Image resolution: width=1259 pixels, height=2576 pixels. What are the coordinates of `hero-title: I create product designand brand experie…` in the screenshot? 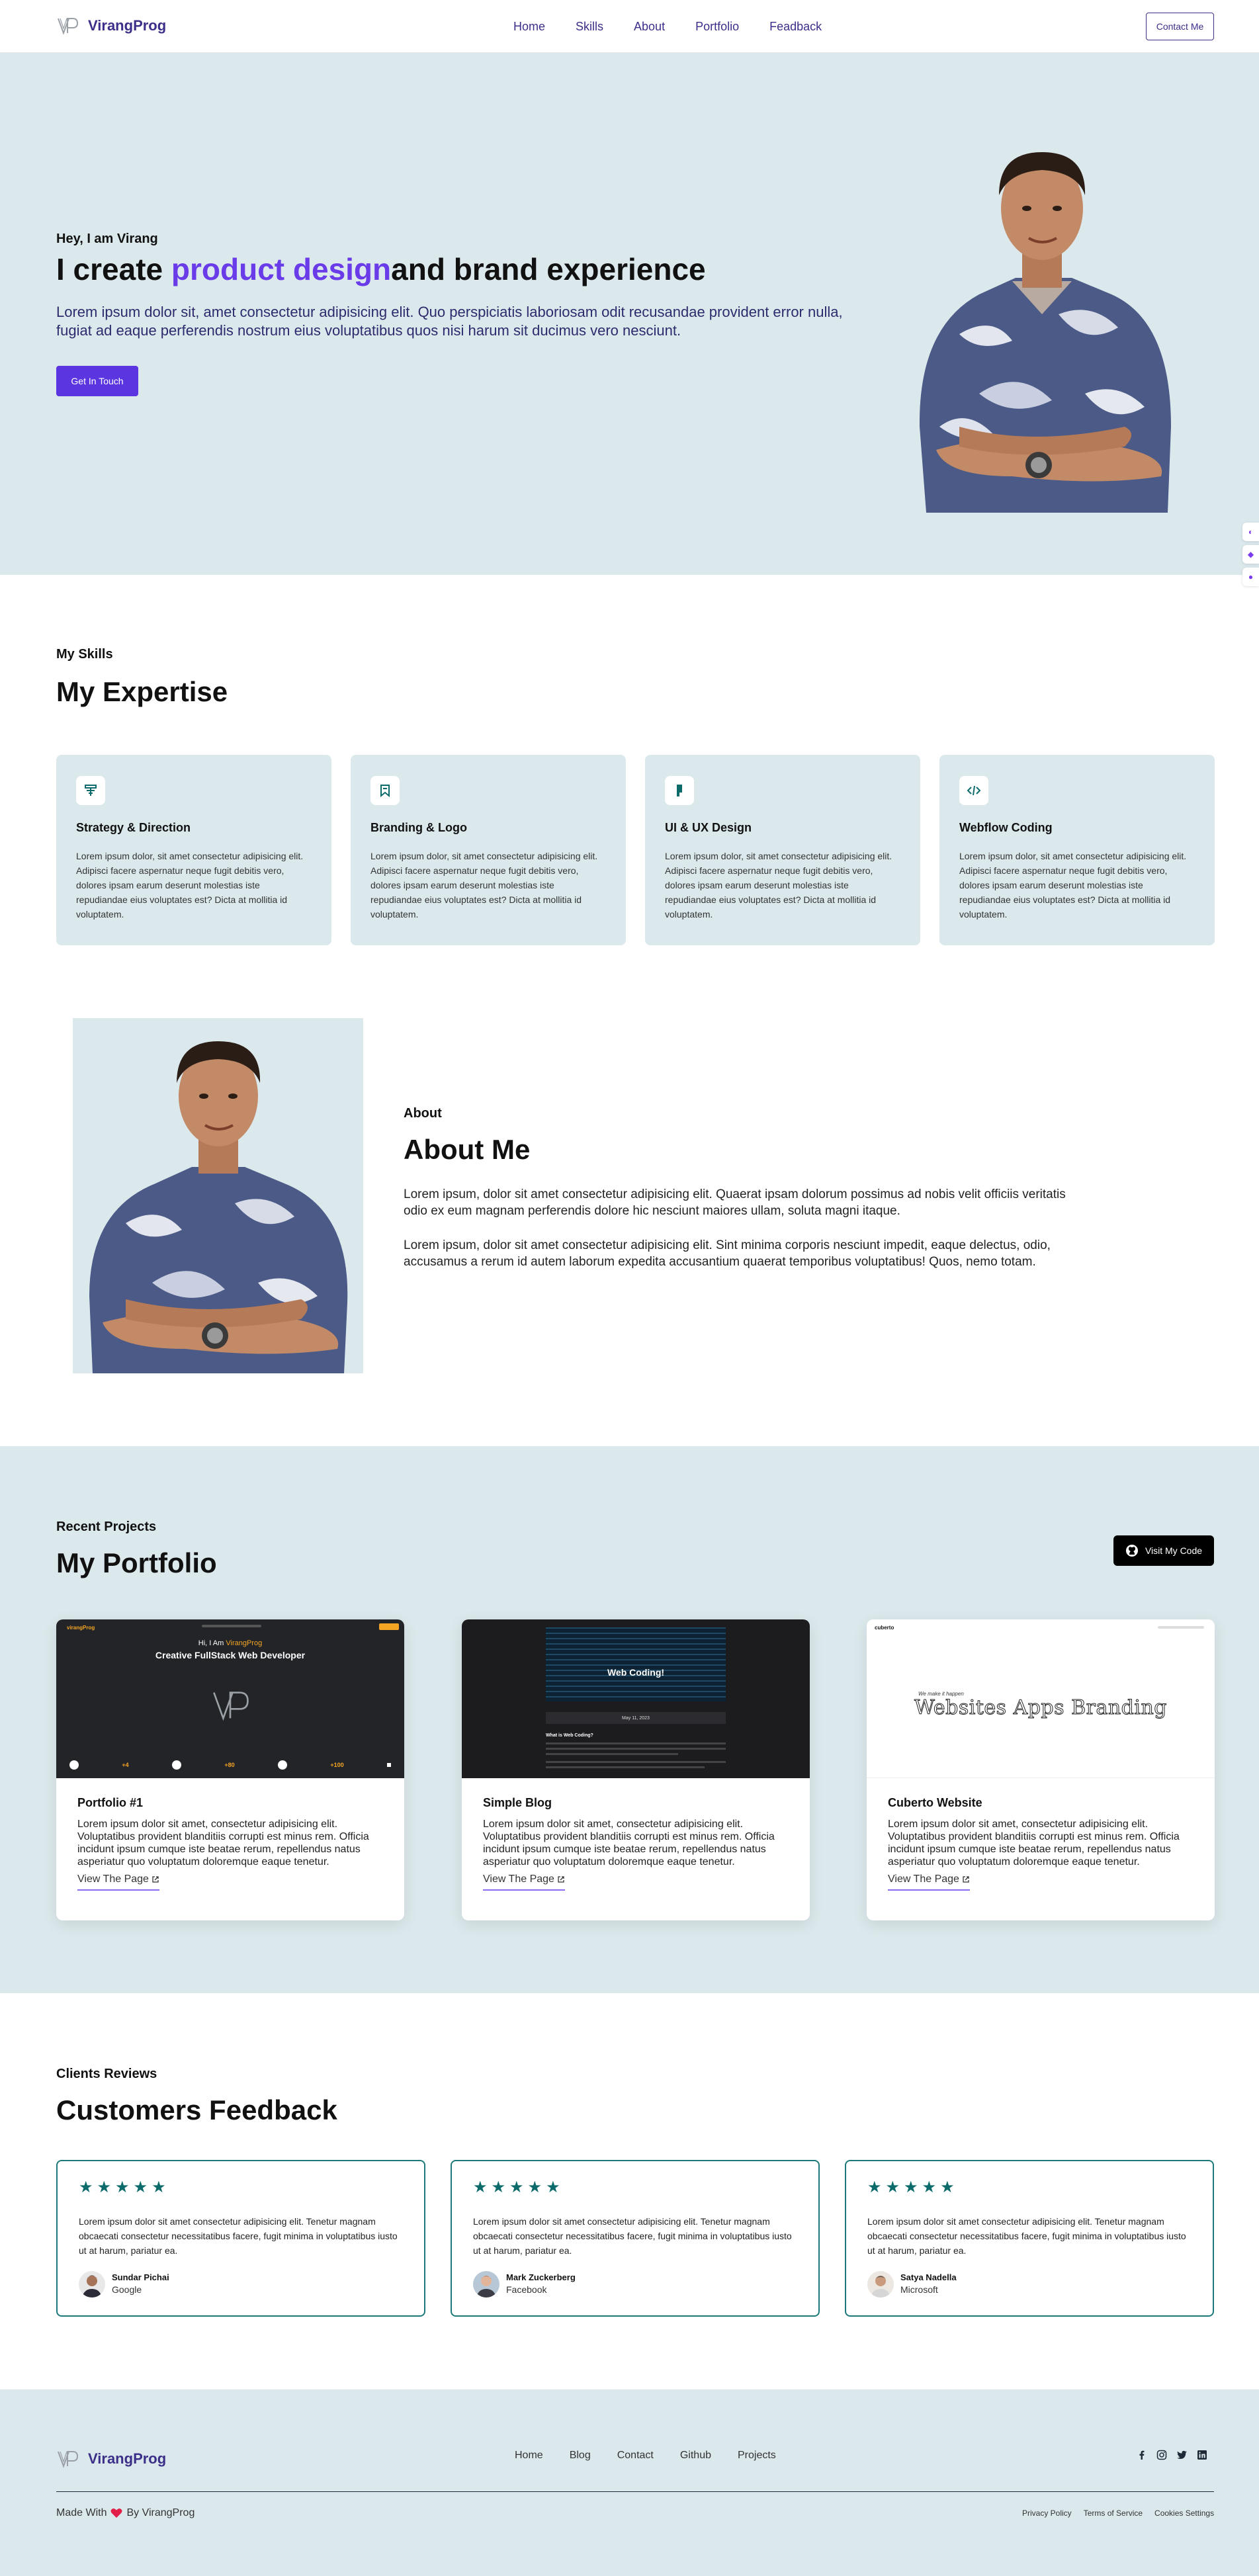 It's located at (381, 269).